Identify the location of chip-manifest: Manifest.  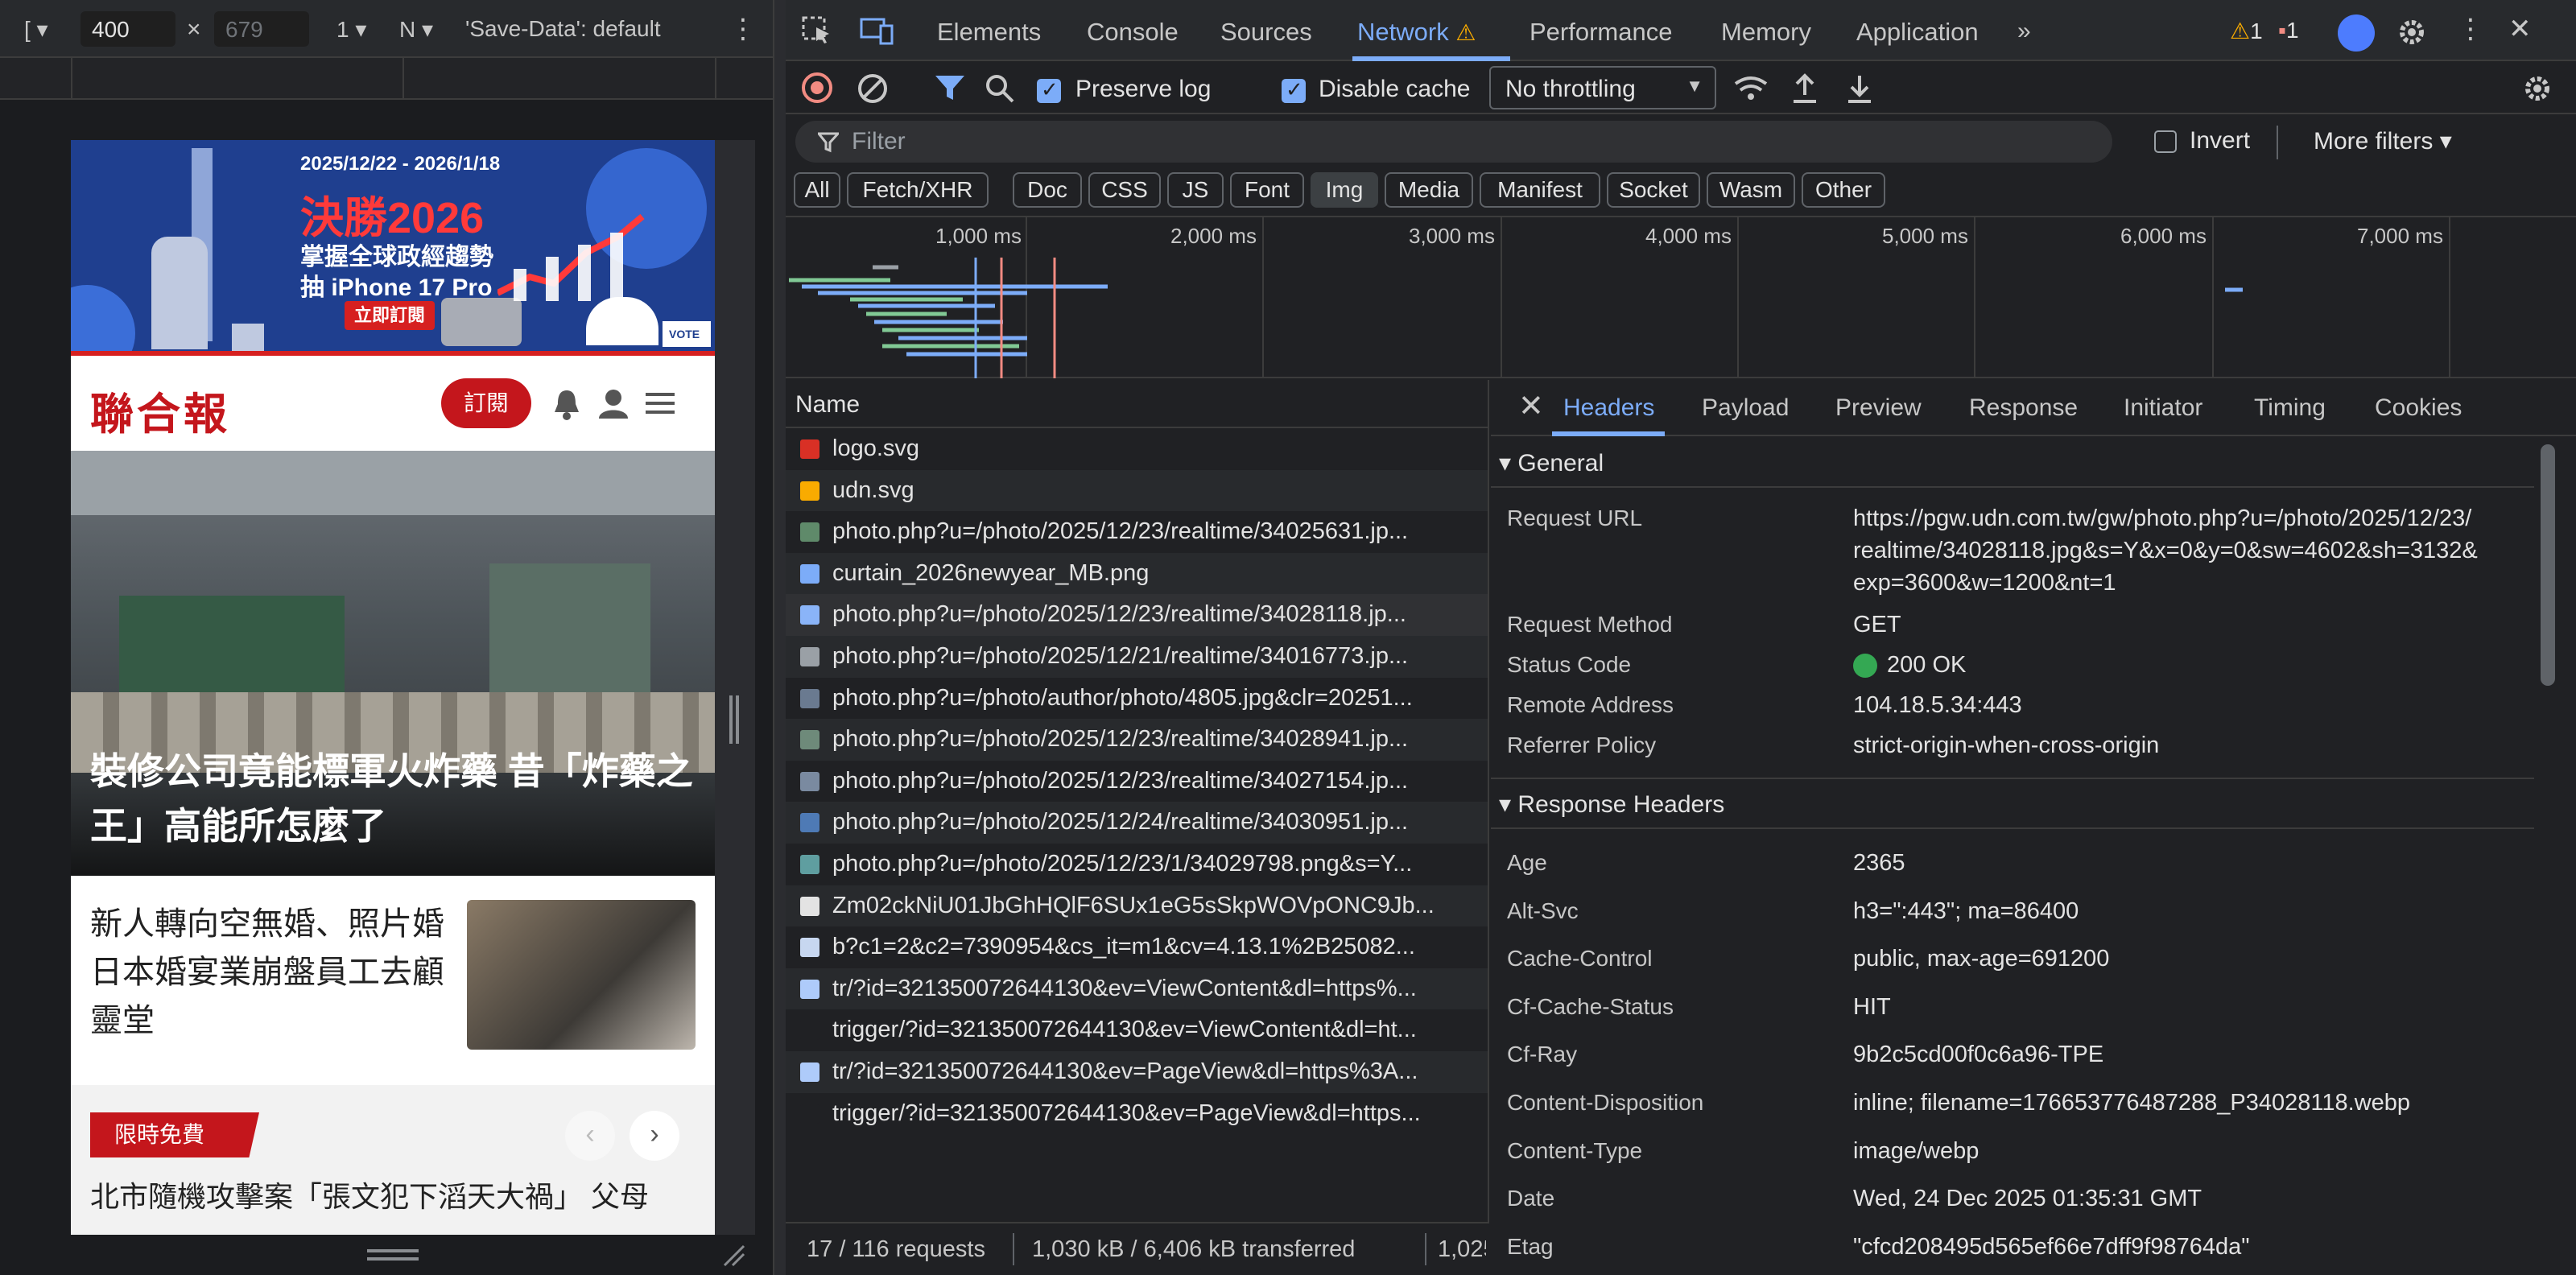
(1540, 190).